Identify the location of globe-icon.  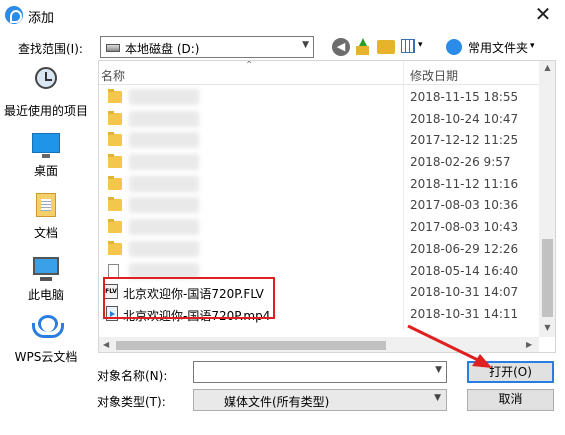
(454, 47).